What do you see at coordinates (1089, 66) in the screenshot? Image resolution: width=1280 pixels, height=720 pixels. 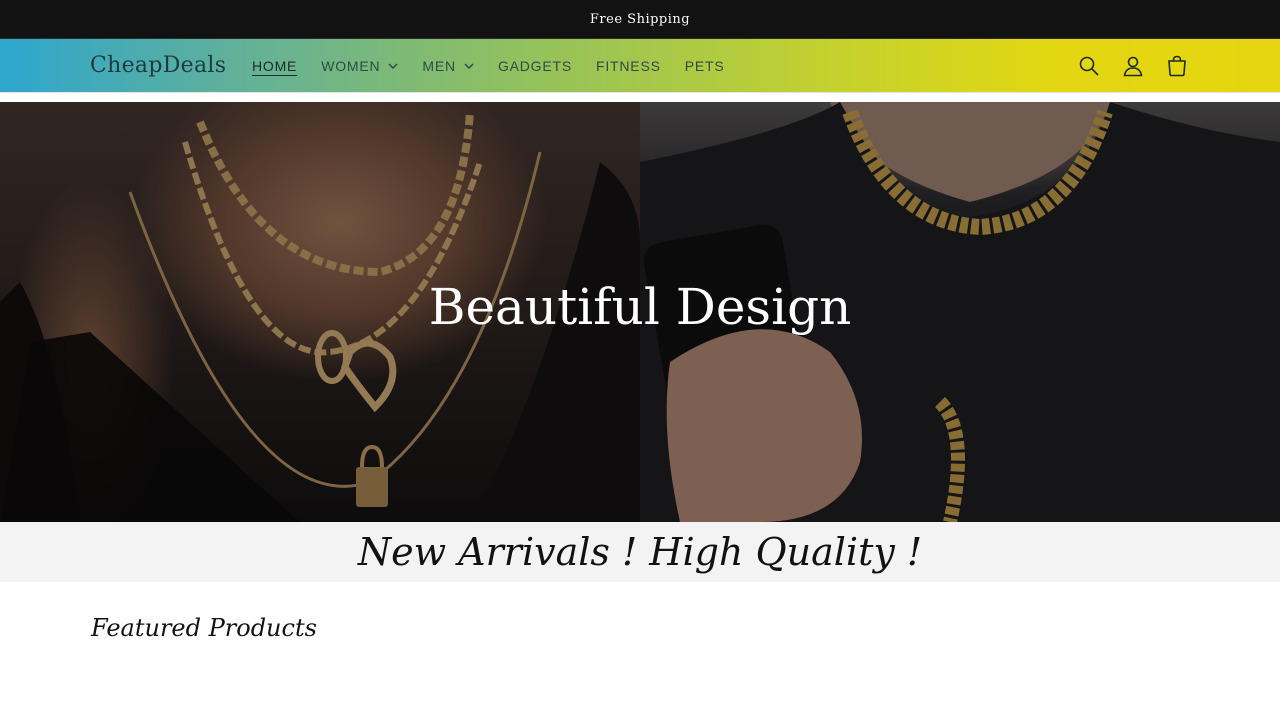 I see `search-icon` at bounding box center [1089, 66].